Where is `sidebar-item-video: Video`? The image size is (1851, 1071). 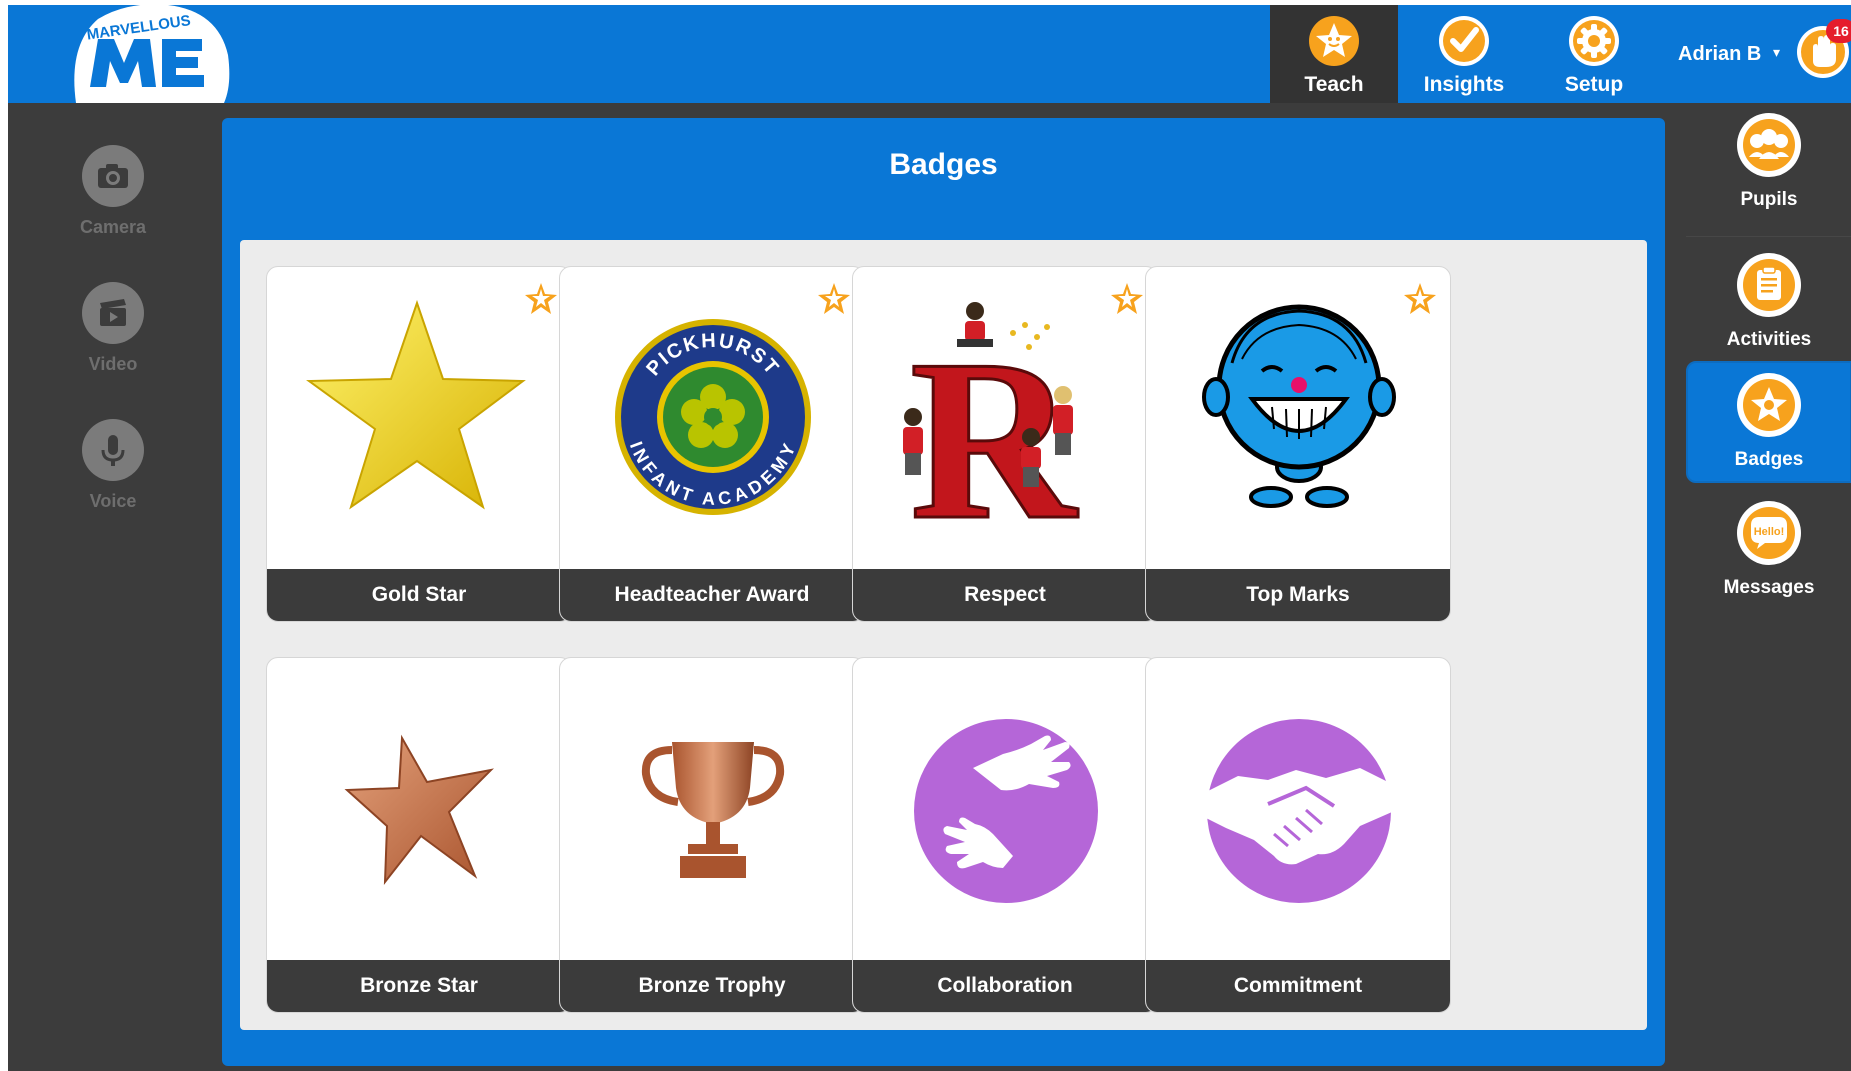 sidebar-item-video: Video is located at coordinates (113, 328).